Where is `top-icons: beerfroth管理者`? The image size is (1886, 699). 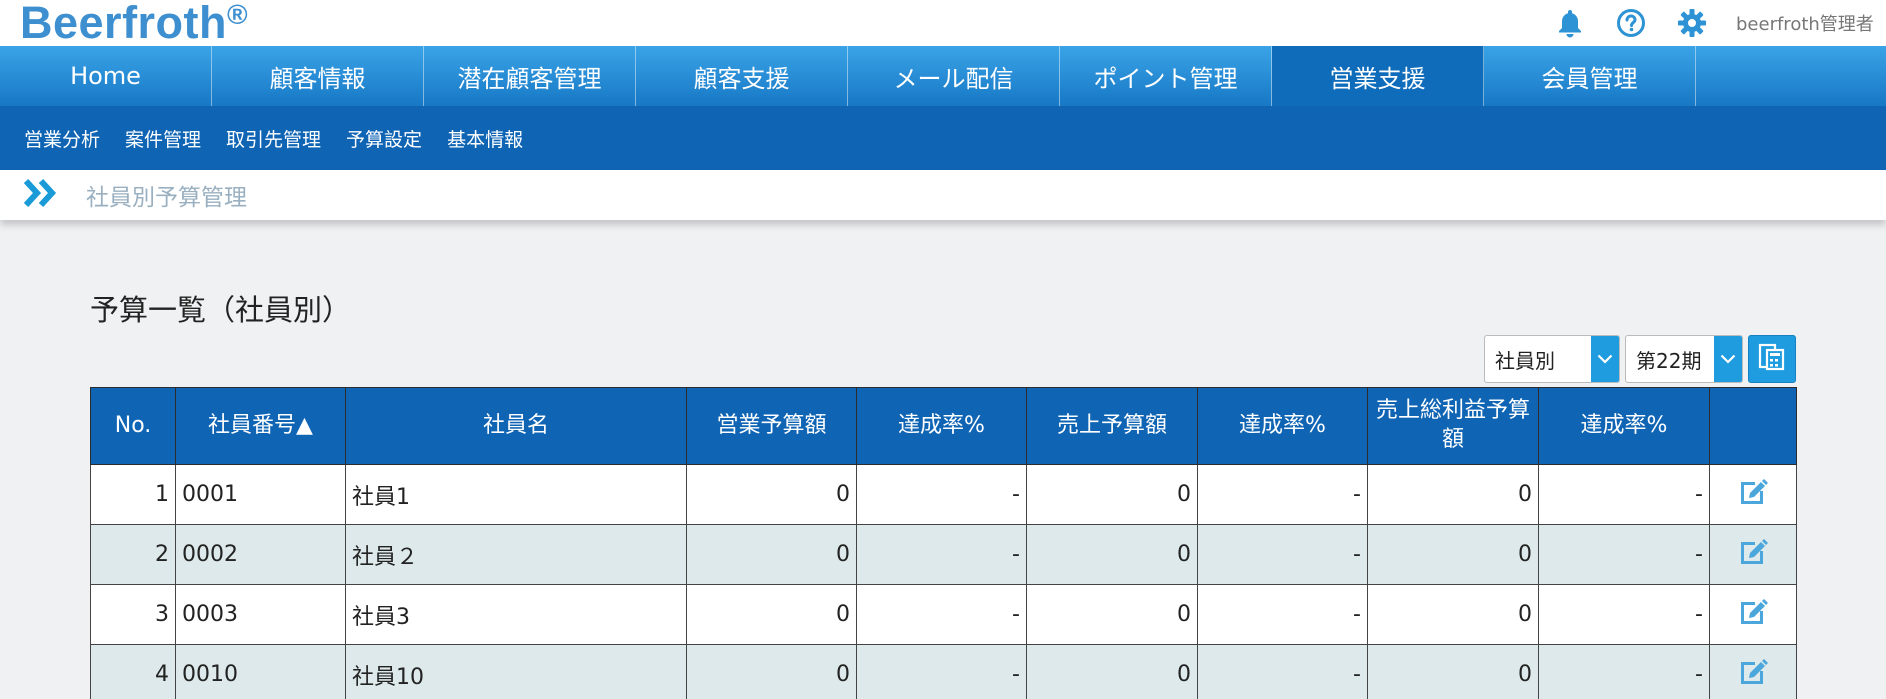
top-icons: beerfroth管理者 is located at coordinates (1706, 23).